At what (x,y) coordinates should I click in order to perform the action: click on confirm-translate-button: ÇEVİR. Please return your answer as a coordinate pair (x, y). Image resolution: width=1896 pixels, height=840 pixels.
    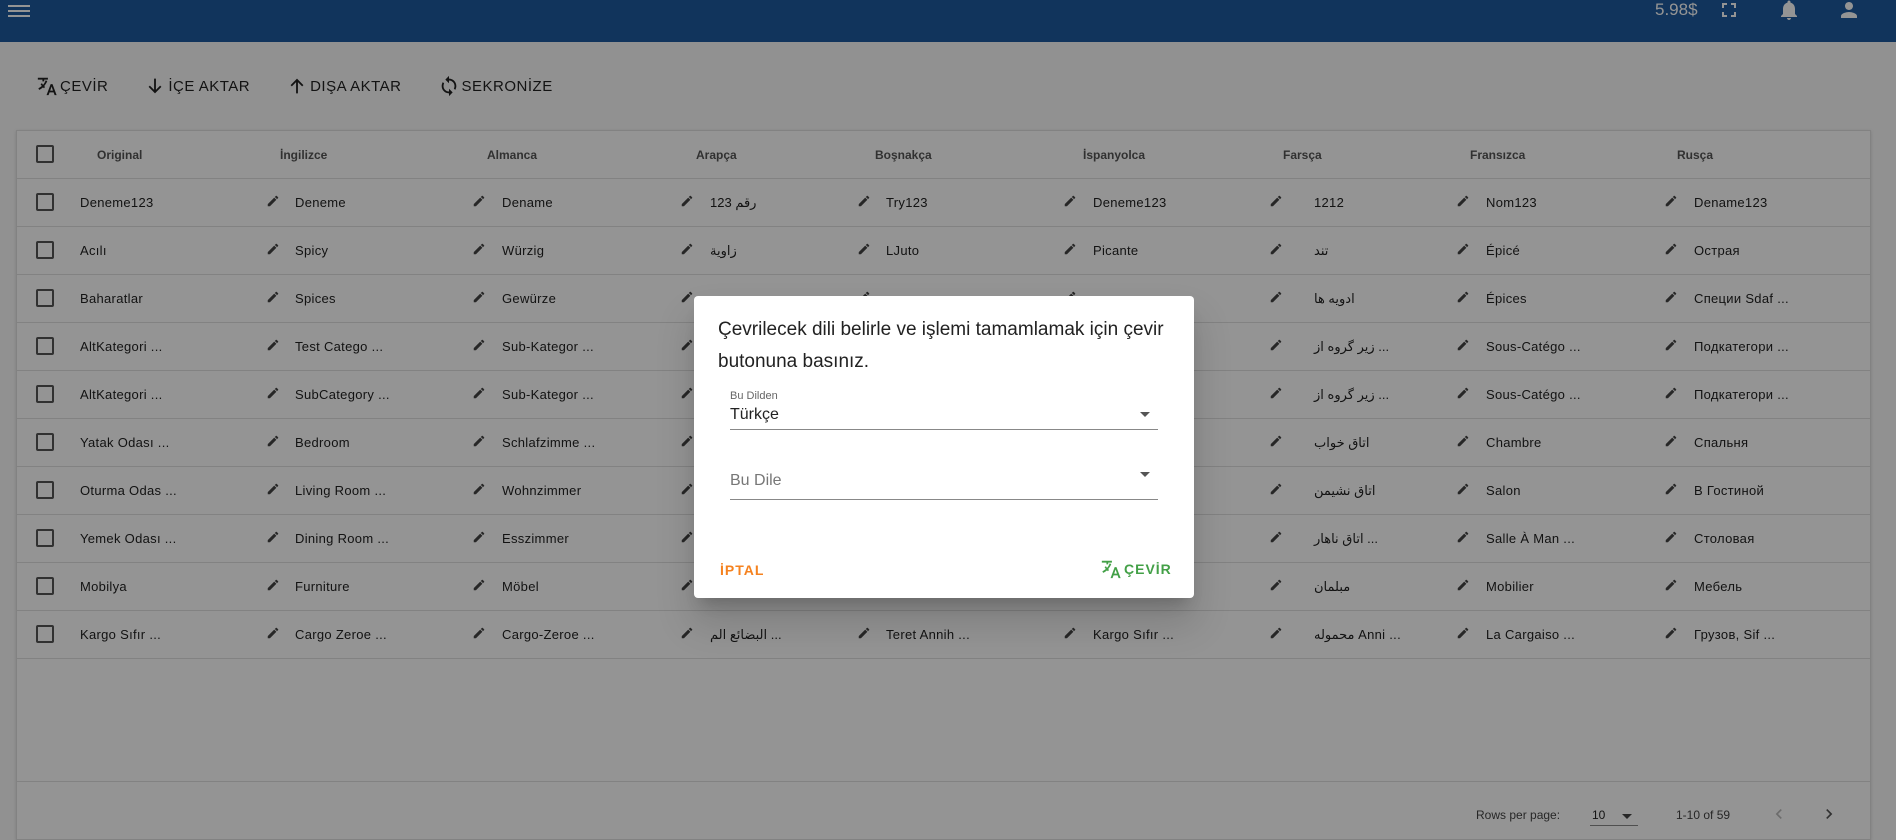
    Looking at the image, I should click on (1136, 569).